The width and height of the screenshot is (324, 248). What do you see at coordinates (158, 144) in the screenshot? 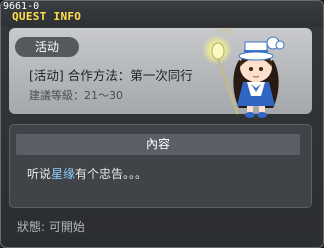
I see `content-header: 內容` at bounding box center [158, 144].